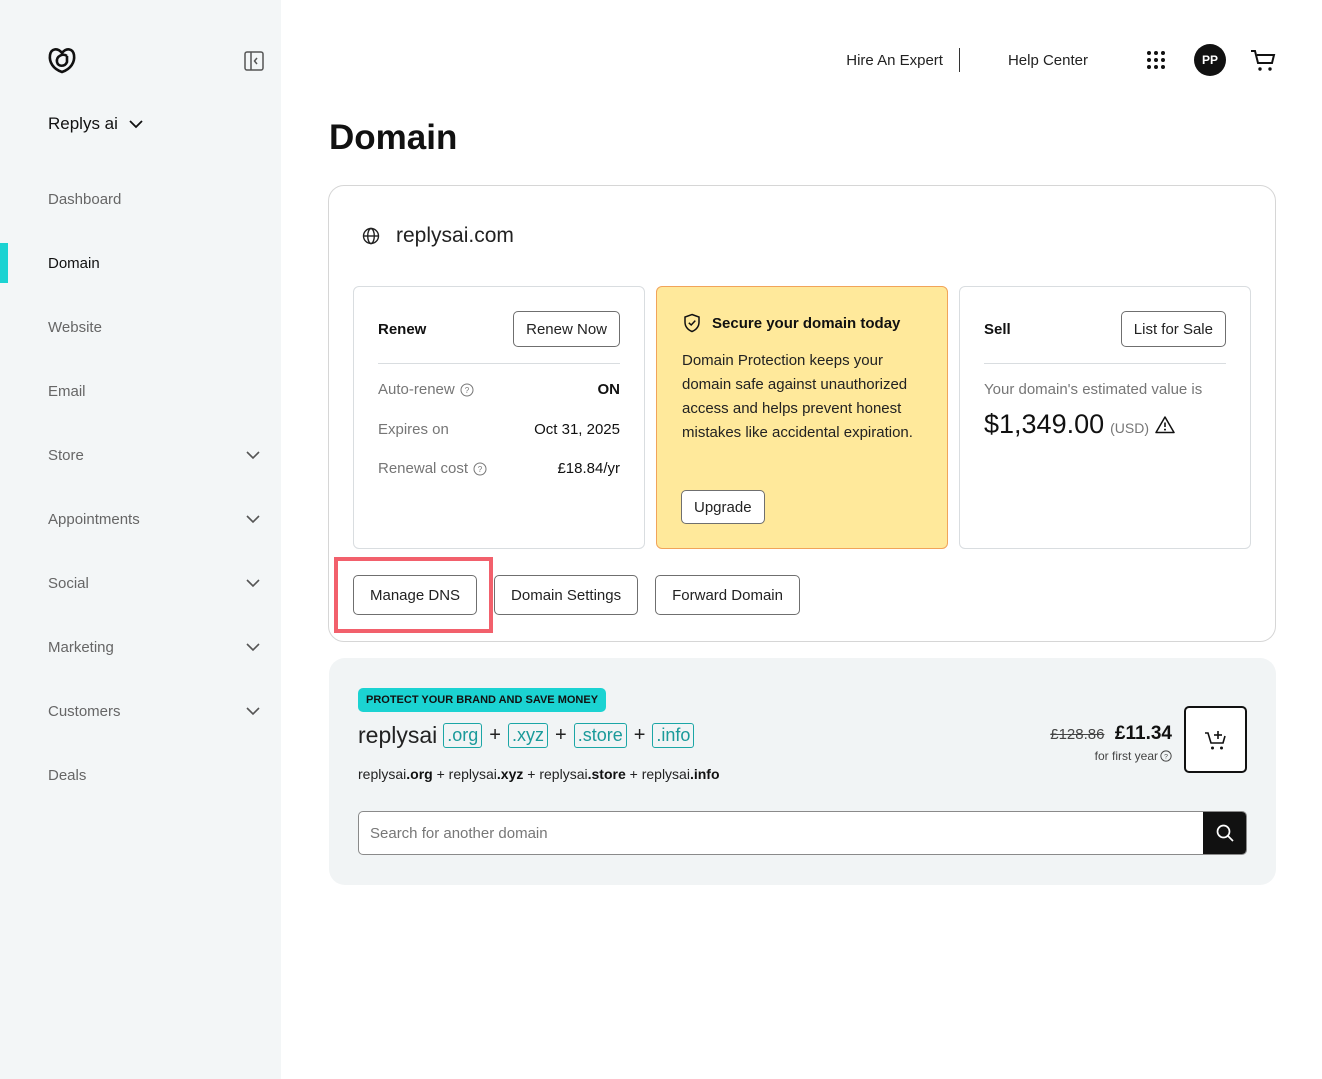 The height and width of the screenshot is (1079, 1322). Describe the element at coordinates (83, 123) in the screenshot. I see `account-name: Replys ai` at that location.